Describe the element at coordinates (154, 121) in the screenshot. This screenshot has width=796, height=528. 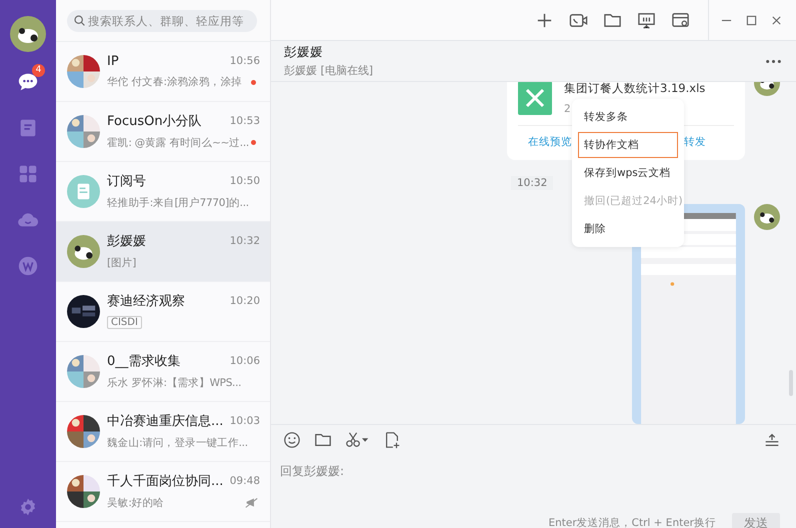
I see `conversation-name: FocusOn小分队` at that location.